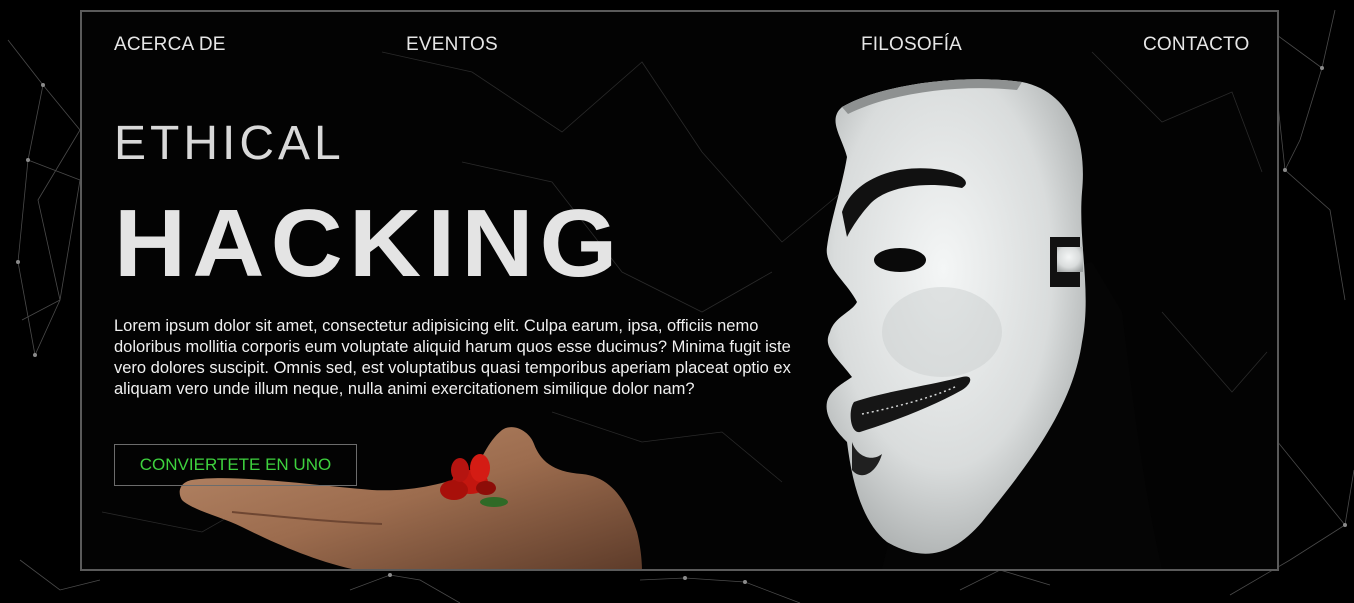  Describe the element at coordinates (911, 45) in the screenshot. I see `nav-philosophy: FILOSOFÍA` at that location.